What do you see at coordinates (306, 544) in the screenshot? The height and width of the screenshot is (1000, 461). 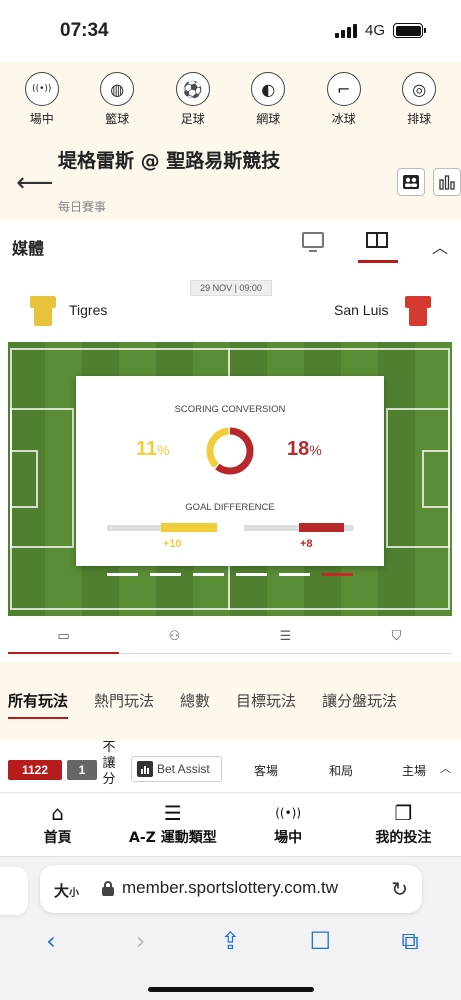 I see `away-goal-diff: +8` at bounding box center [306, 544].